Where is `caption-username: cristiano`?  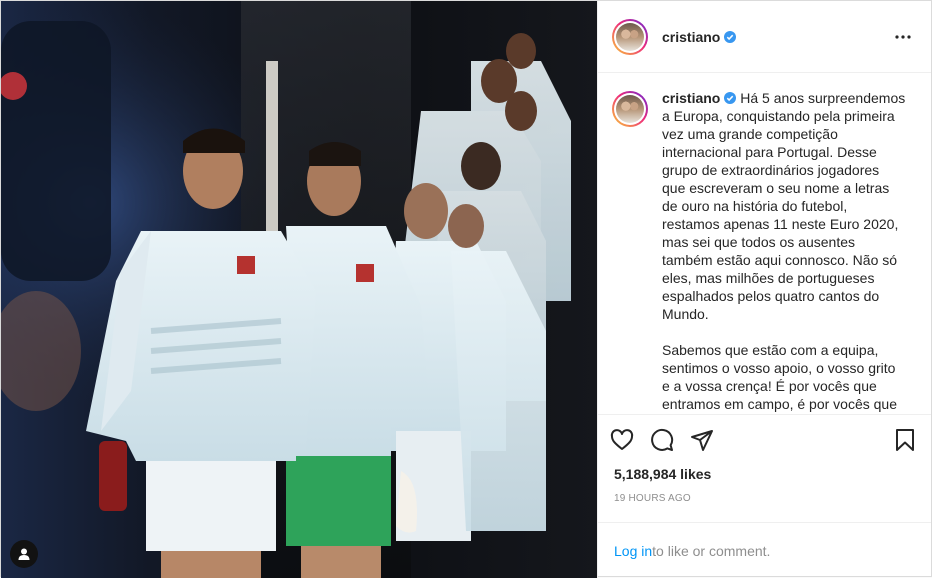 caption-username: cristiano is located at coordinates (691, 98).